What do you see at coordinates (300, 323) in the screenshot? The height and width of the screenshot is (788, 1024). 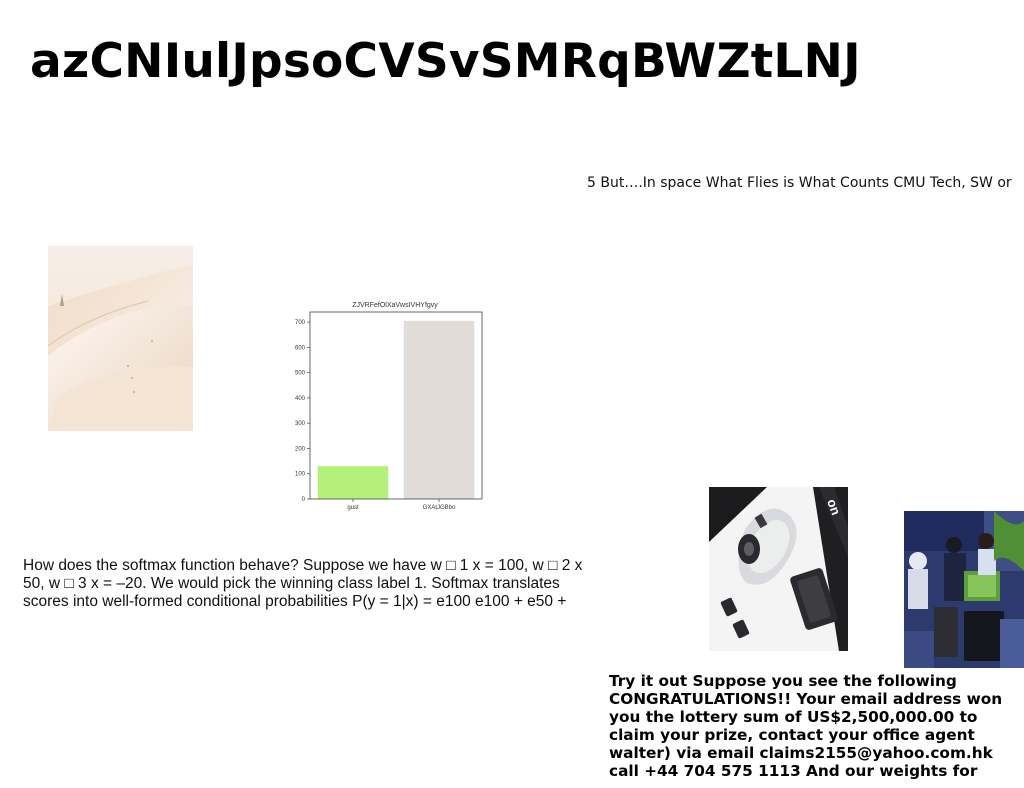 I see `y-tick-label: 700` at bounding box center [300, 323].